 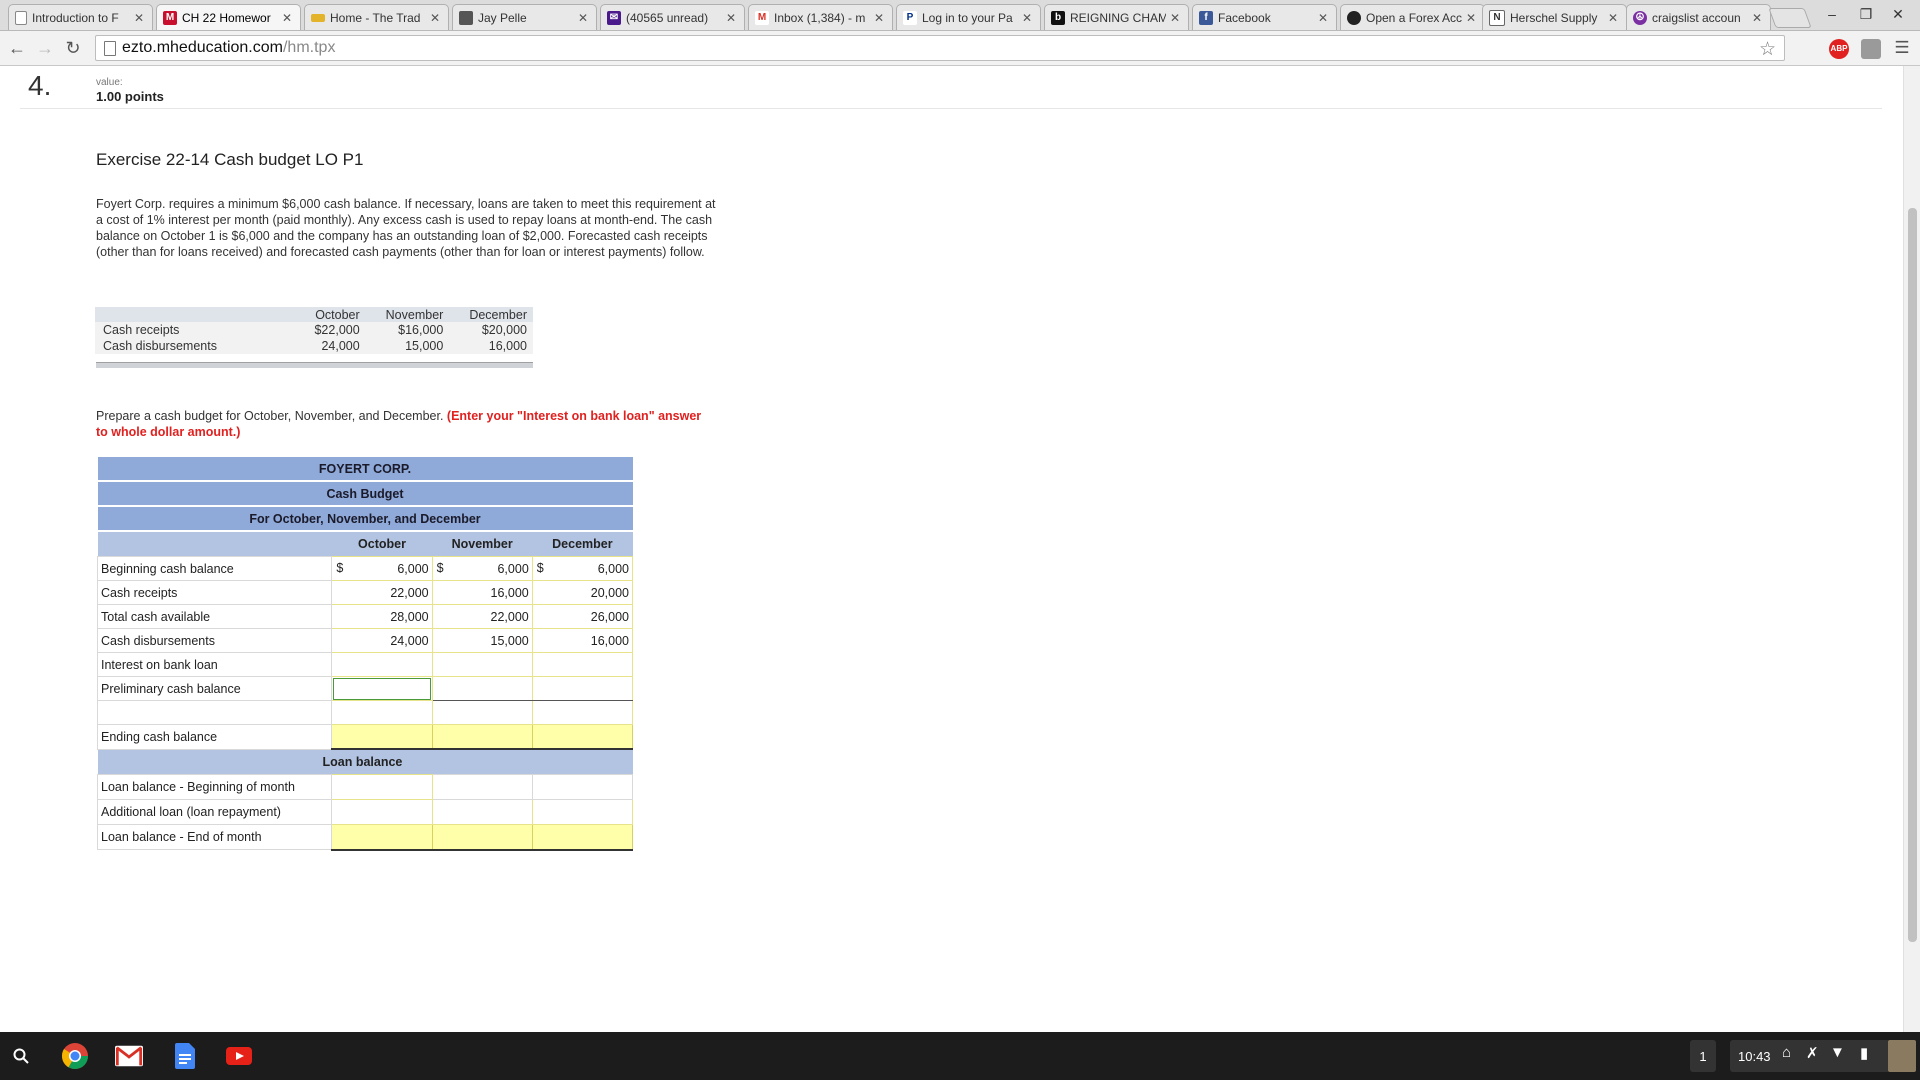 I want to click on tab-herschel: N Herschel Supply ✕, so click(x=1554, y=17).